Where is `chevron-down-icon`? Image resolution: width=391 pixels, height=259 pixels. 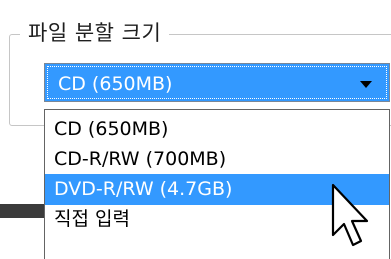
chevron-down-icon is located at coordinates (366, 84).